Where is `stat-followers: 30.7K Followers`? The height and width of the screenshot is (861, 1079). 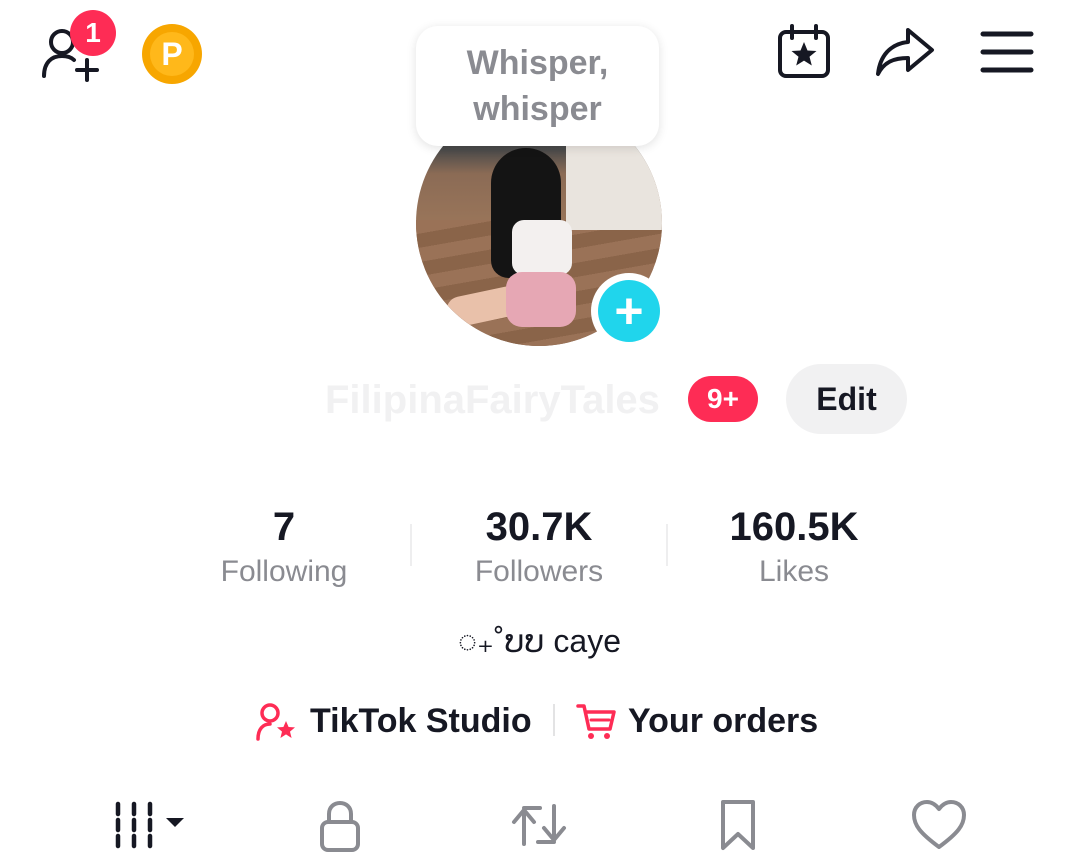
stat-followers: 30.7K Followers is located at coordinates (539, 545).